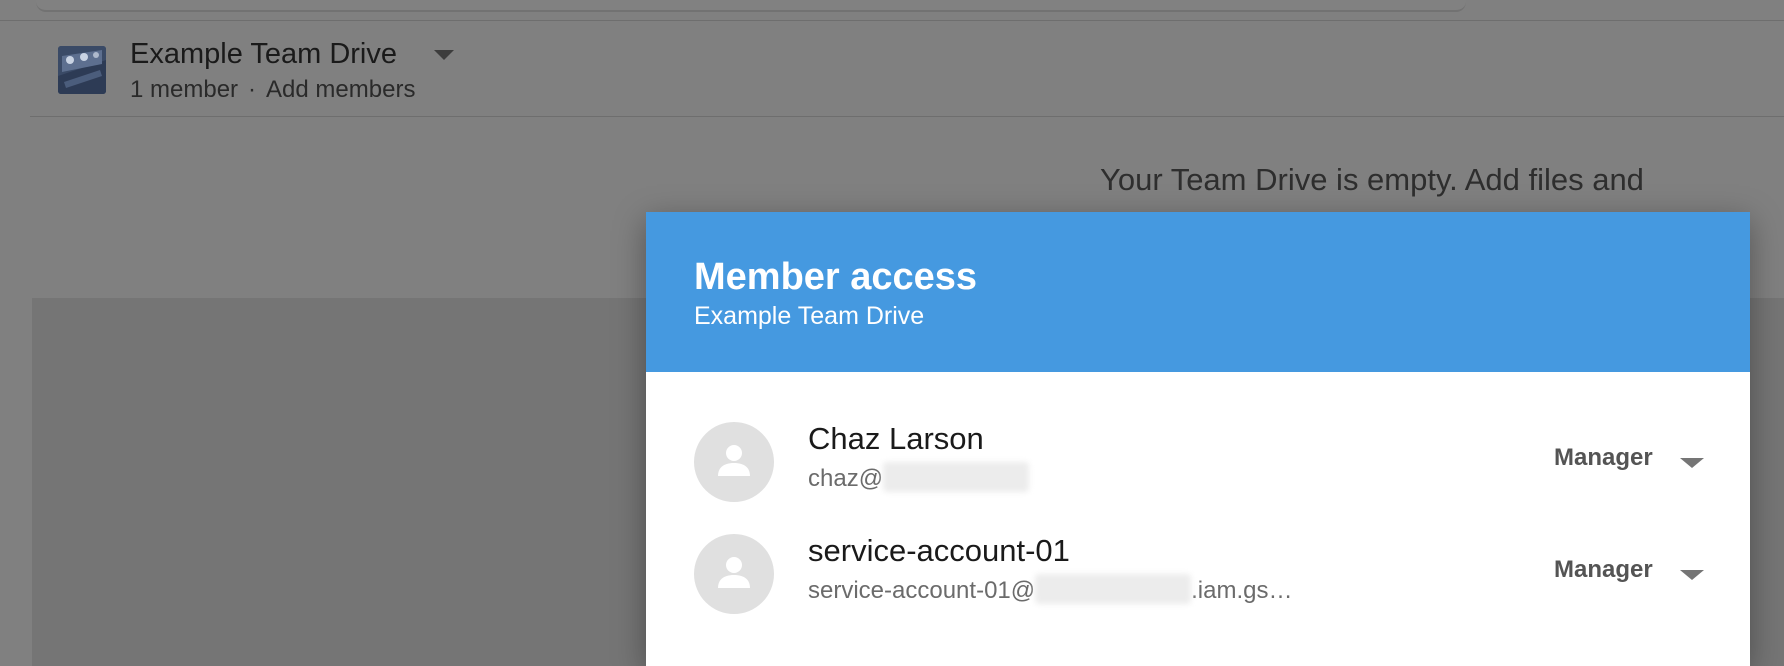 The width and height of the screenshot is (1784, 666). I want to click on member-email: chaz@, so click(919, 477).